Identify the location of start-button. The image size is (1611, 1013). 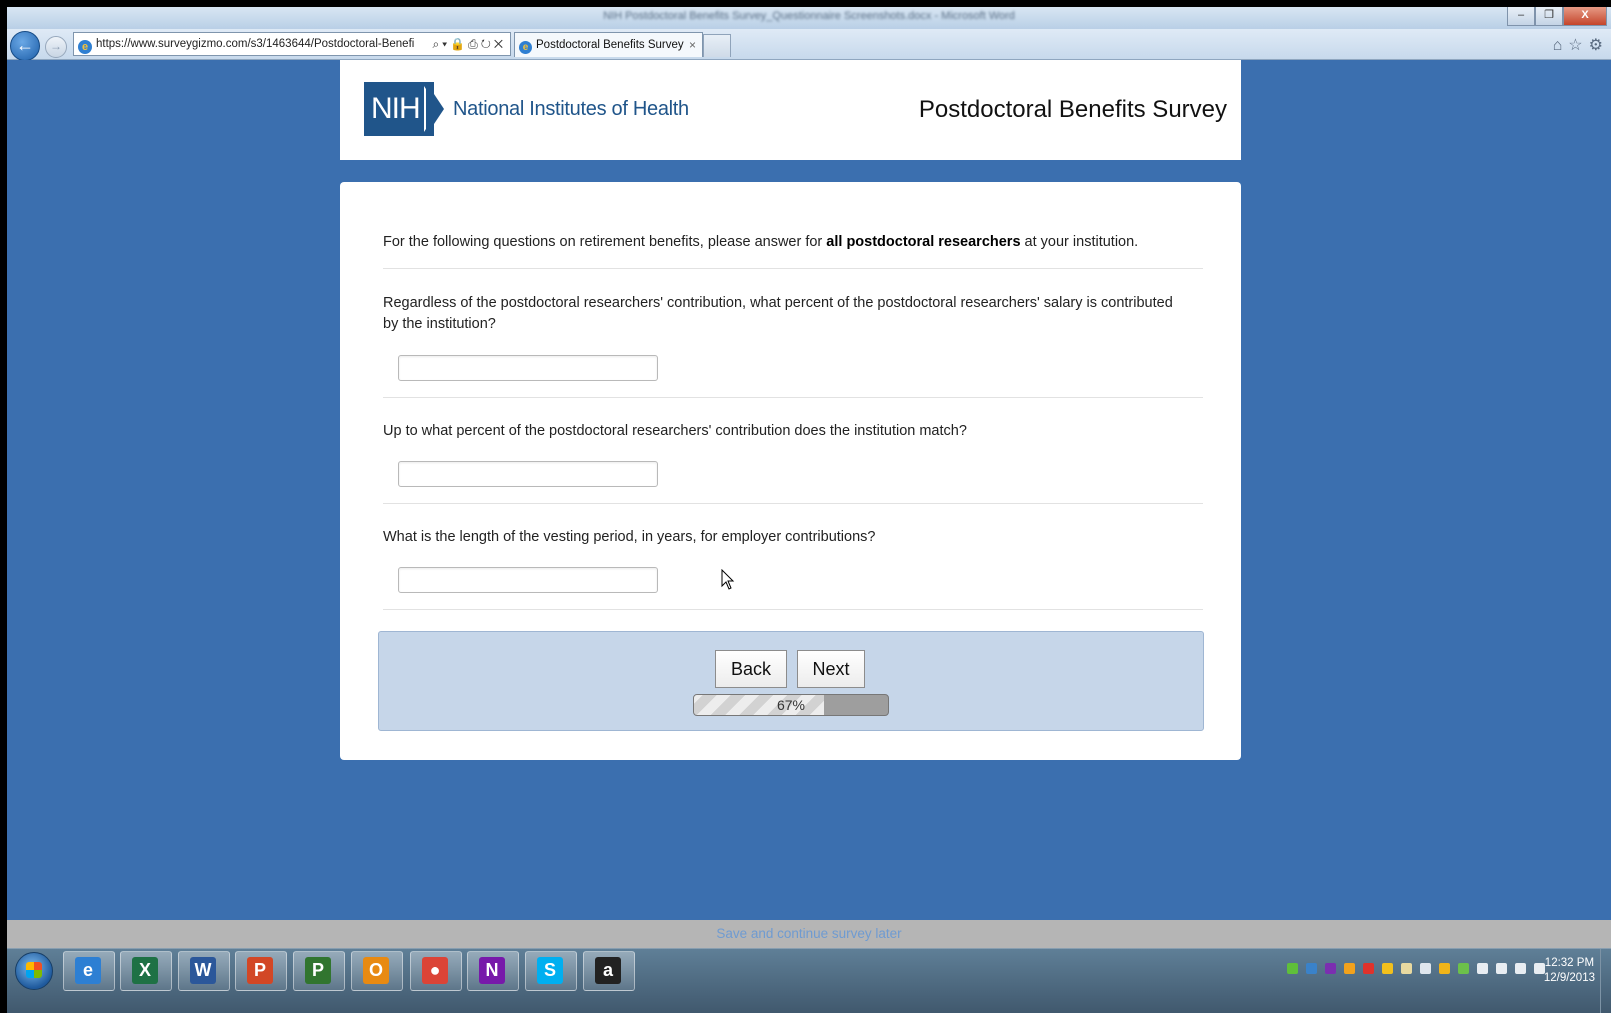
(34, 971).